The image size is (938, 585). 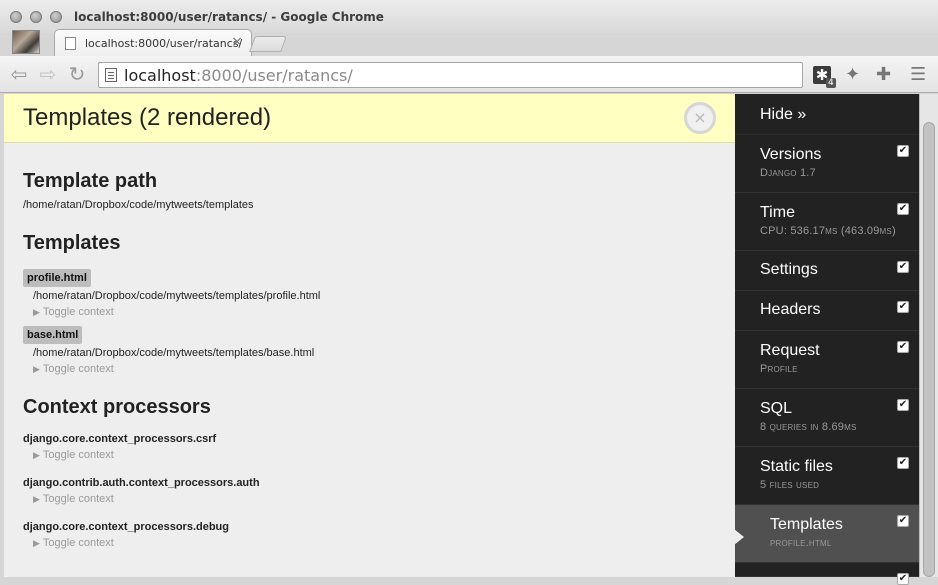 What do you see at coordinates (57, 278) in the screenshot?
I see `template-name: profile.html` at bounding box center [57, 278].